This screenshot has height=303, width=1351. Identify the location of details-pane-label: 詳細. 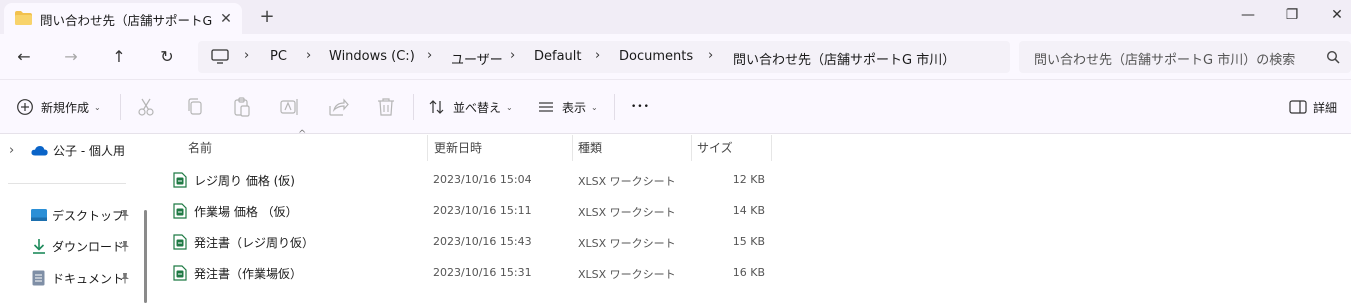
(1325, 107).